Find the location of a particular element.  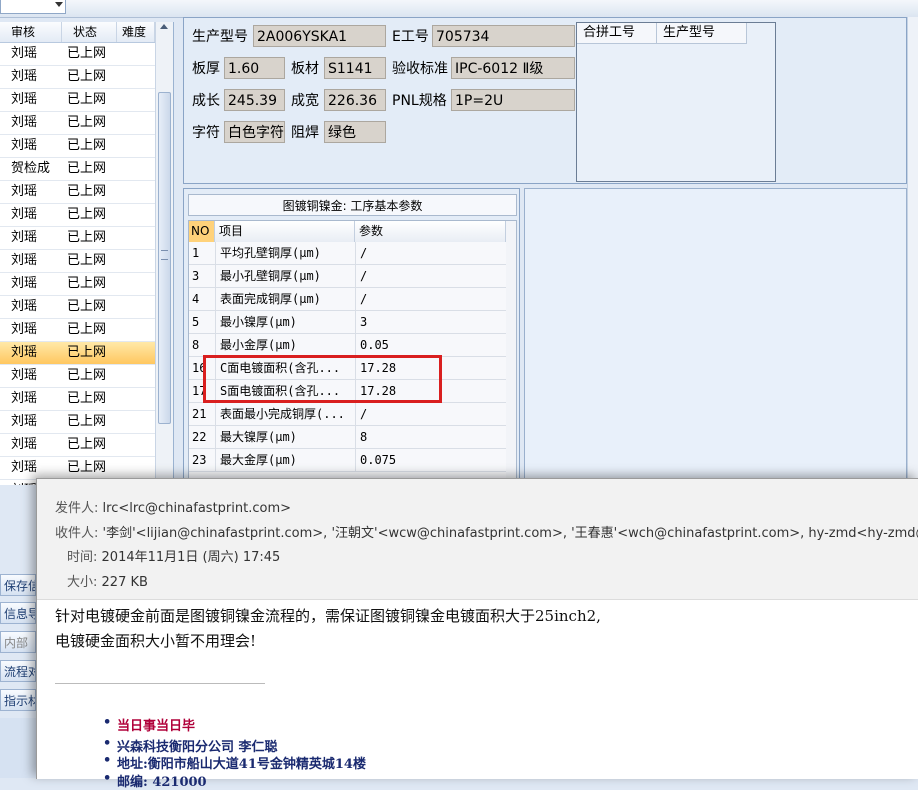

flow-compare-button: 流程对 is located at coordinates (18, 671).